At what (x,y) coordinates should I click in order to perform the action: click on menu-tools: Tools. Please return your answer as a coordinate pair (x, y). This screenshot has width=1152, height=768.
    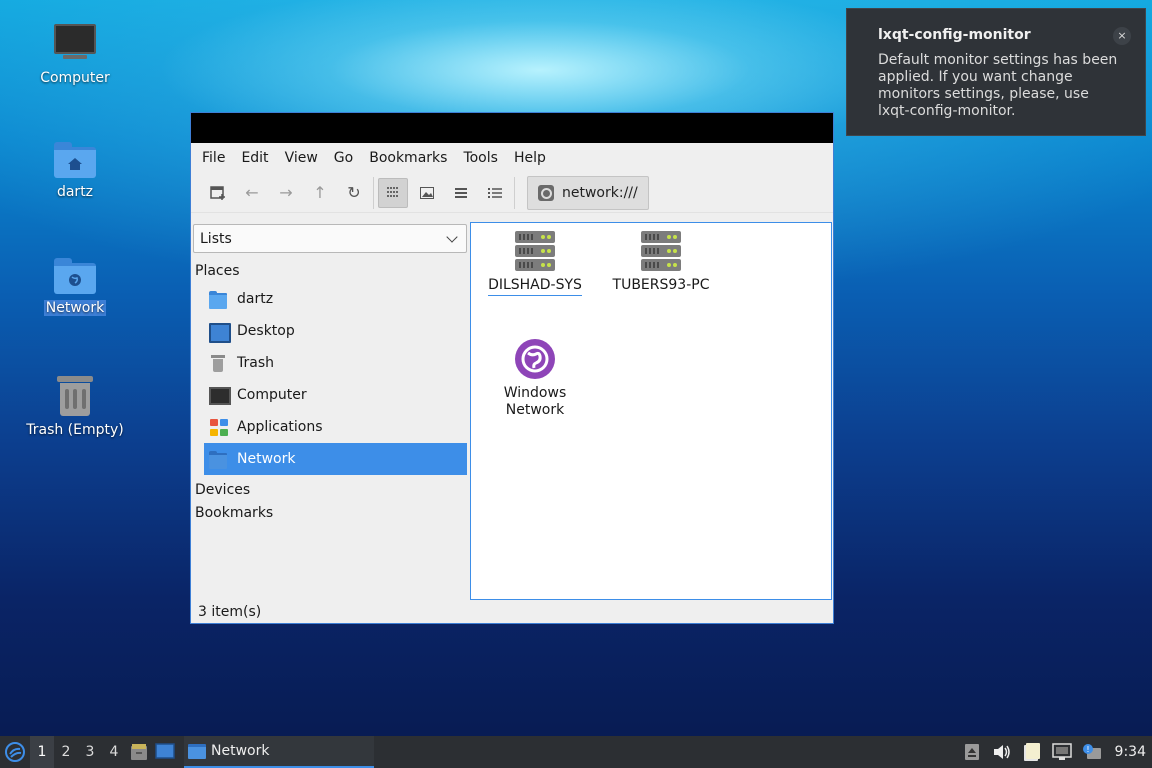
    Looking at the image, I should click on (480, 158).